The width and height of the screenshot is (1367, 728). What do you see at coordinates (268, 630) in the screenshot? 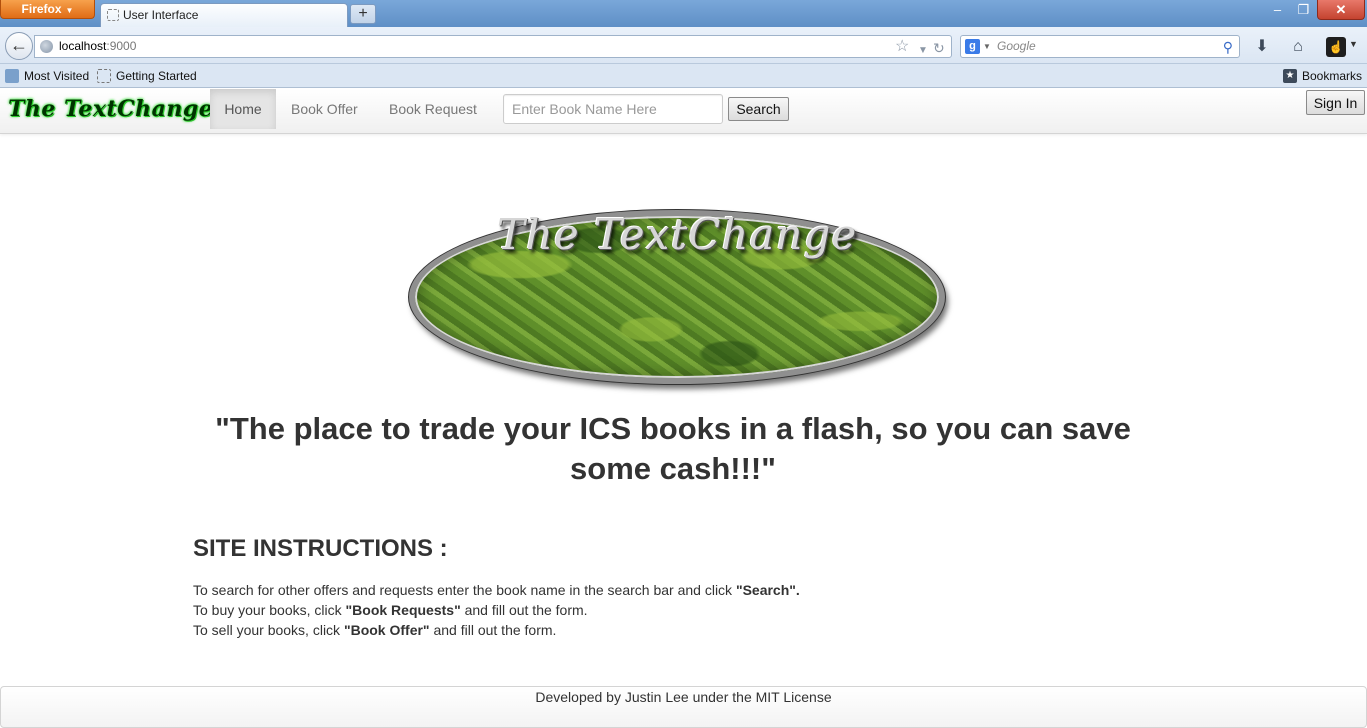
I see `instruction-text: To sell your books, click` at bounding box center [268, 630].